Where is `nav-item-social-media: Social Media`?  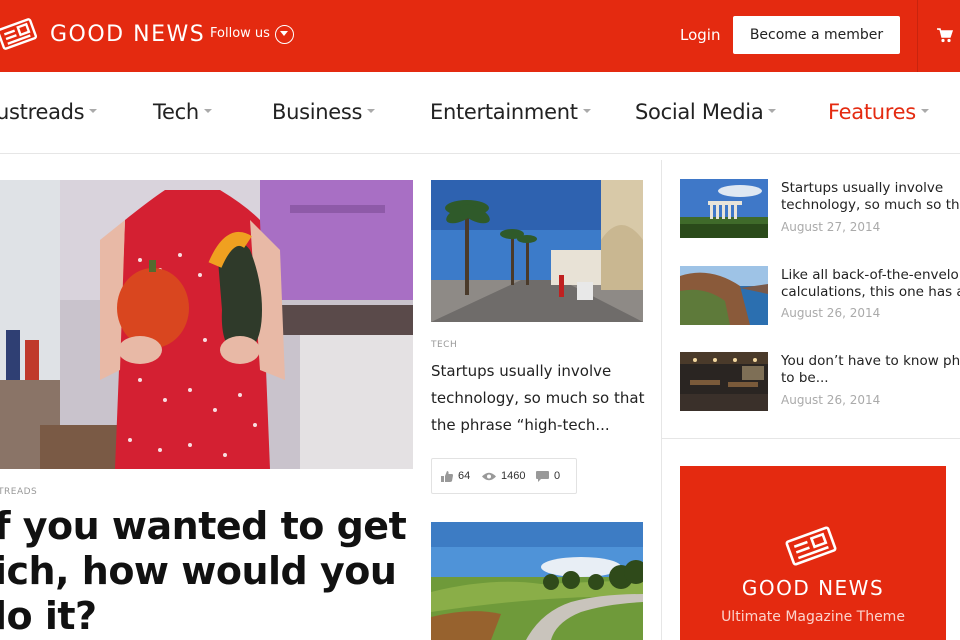 nav-item-social-media: Social Media is located at coordinates (706, 112).